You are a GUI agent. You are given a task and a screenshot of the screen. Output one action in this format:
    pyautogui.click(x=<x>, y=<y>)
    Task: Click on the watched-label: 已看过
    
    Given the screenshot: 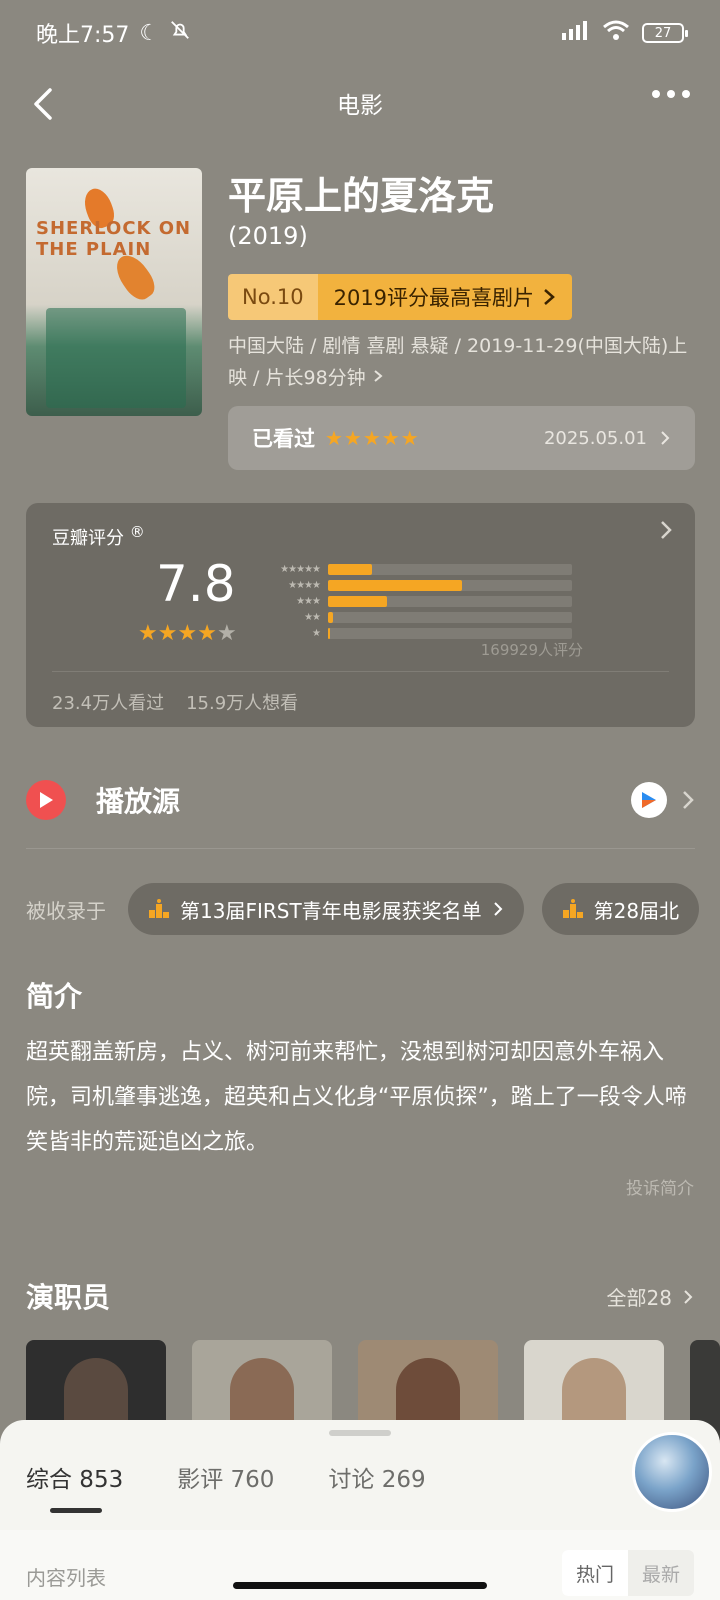 What is the action you would take?
    pyautogui.click(x=283, y=439)
    